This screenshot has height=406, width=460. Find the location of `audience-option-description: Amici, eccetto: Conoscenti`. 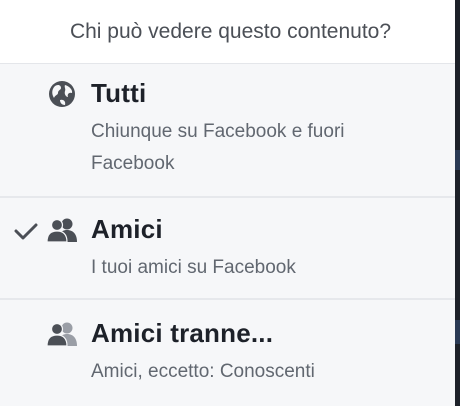

audience-option-description: Amici, eccetto: Conoscenti is located at coordinates (203, 371).